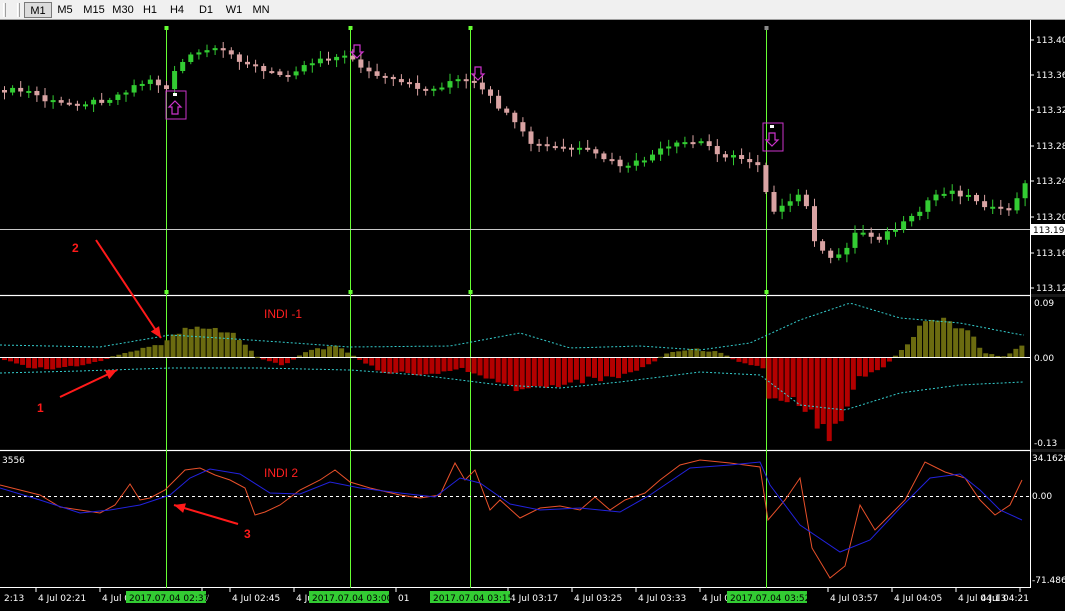 The width and height of the screenshot is (1065, 611). I want to click on buy-signal-arrow-icon, so click(176, 105).